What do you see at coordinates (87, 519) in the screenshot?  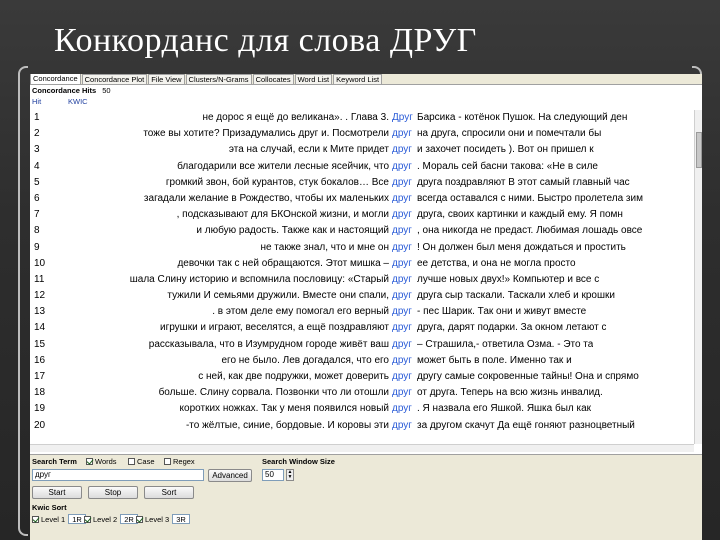 I see `level-2-checkbox` at bounding box center [87, 519].